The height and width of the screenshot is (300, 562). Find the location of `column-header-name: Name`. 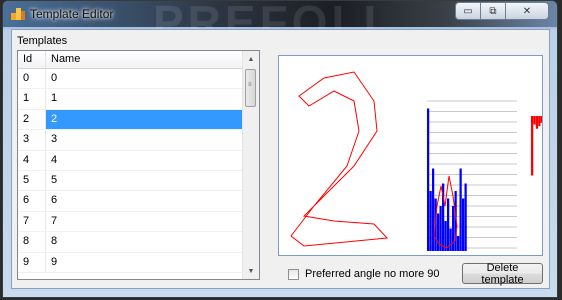

column-header-name: Name is located at coordinates (145, 59).